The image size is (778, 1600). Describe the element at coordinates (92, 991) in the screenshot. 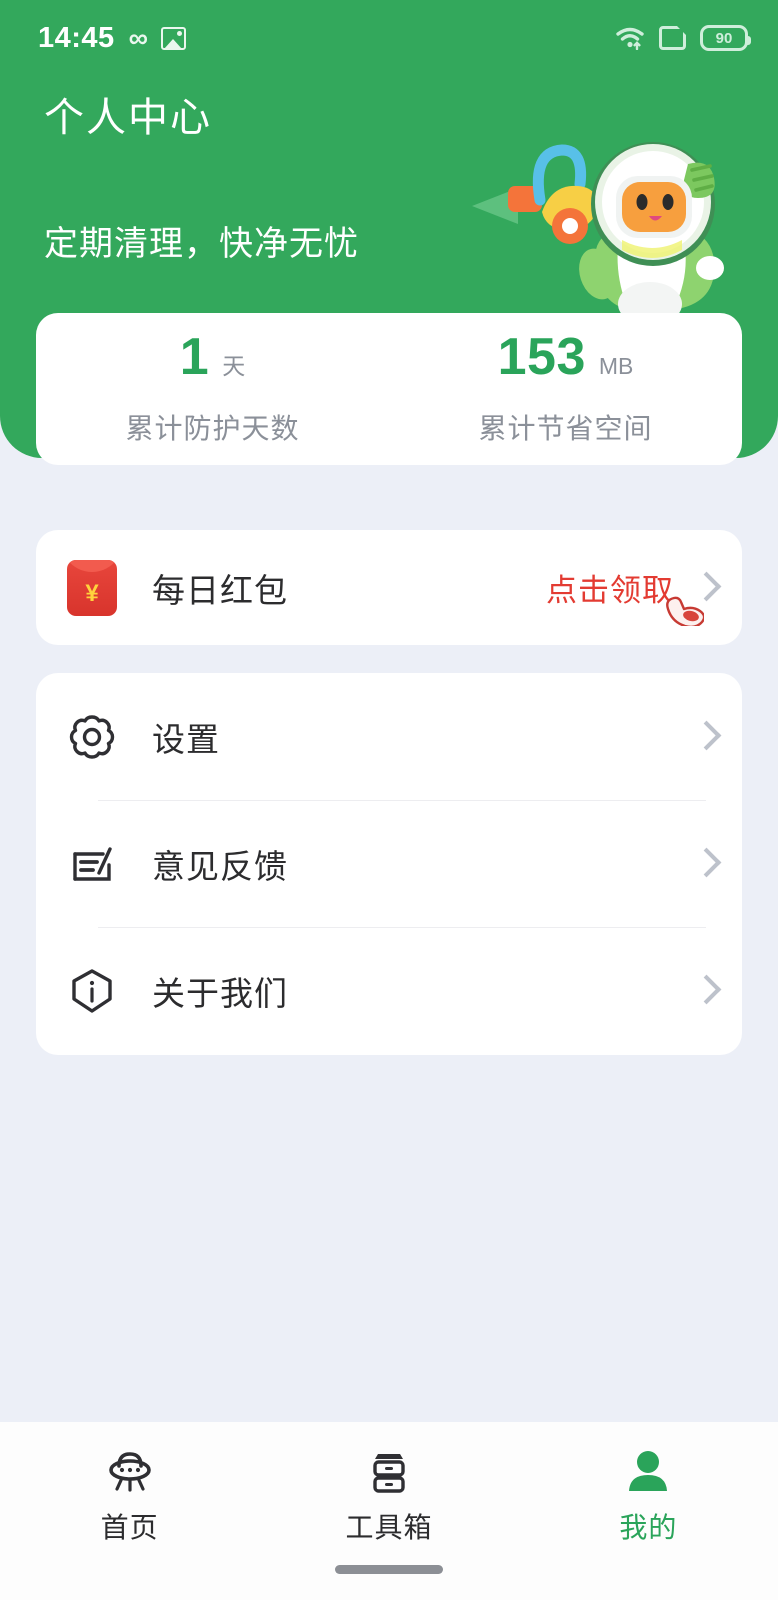

I see `shield-info-icon` at that location.